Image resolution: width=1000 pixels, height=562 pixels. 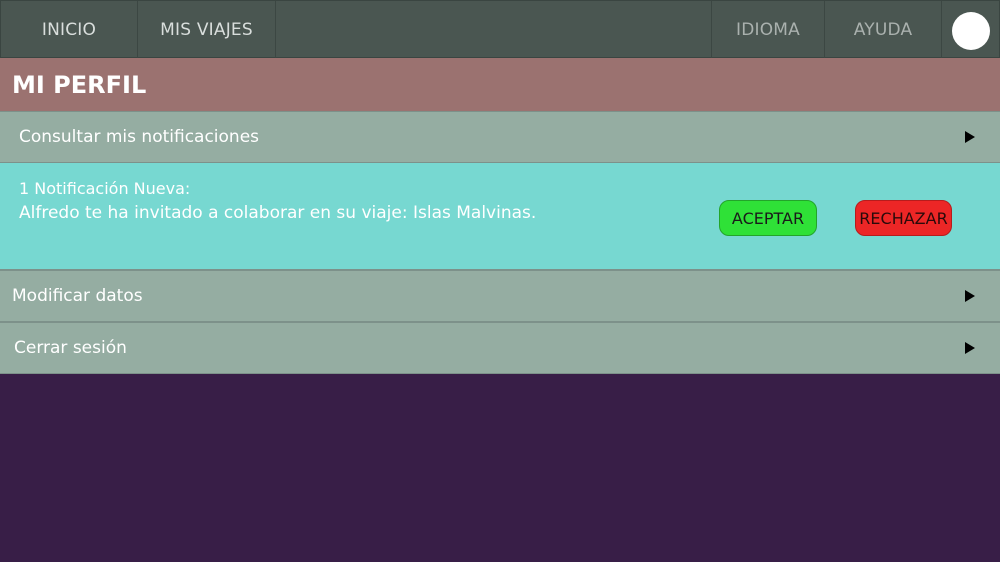 What do you see at coordinates (500, 29) in the screenshot?
I see `top-nav-bar: INICIO MIS VIAJES IDIOMA AYUDA` at bounding box center [500, 29].